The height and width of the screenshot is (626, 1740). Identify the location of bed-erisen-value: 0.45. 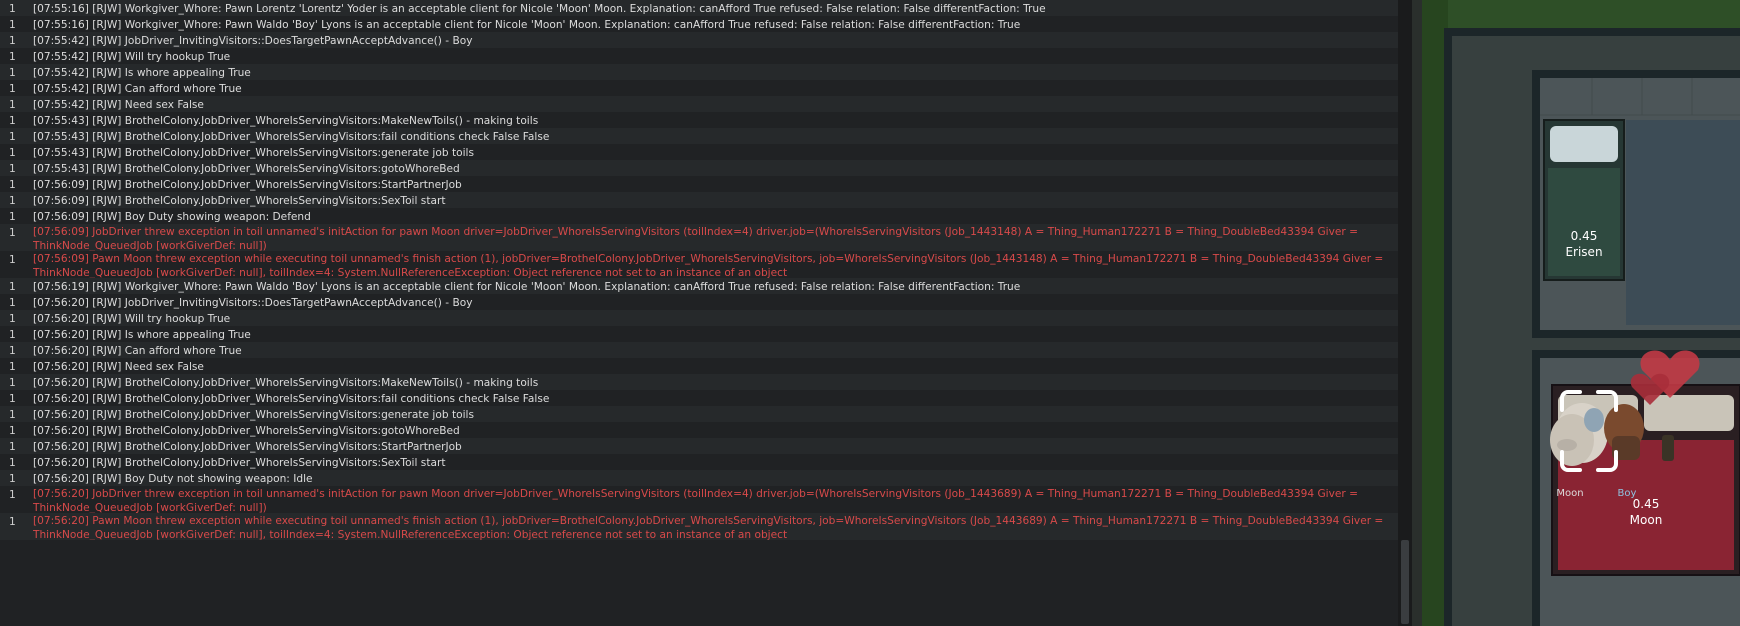
(1584, 236).